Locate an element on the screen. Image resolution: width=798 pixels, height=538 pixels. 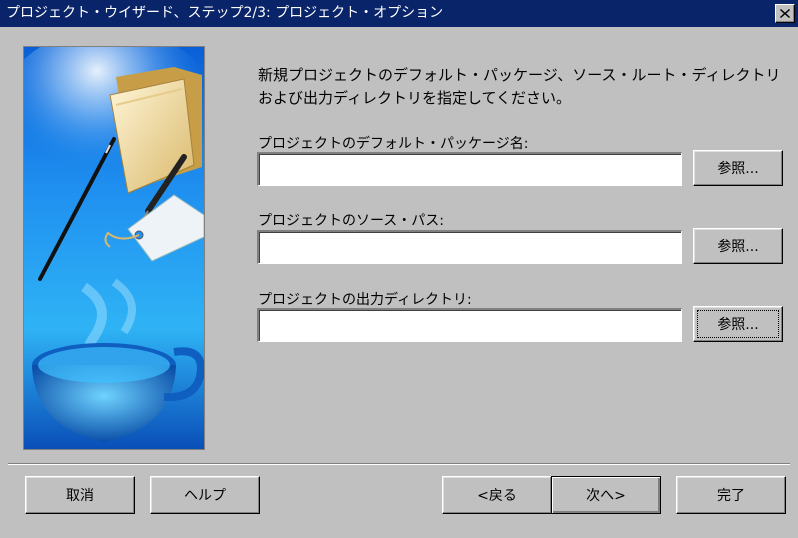
close-button is located at coordinates (785, 13).